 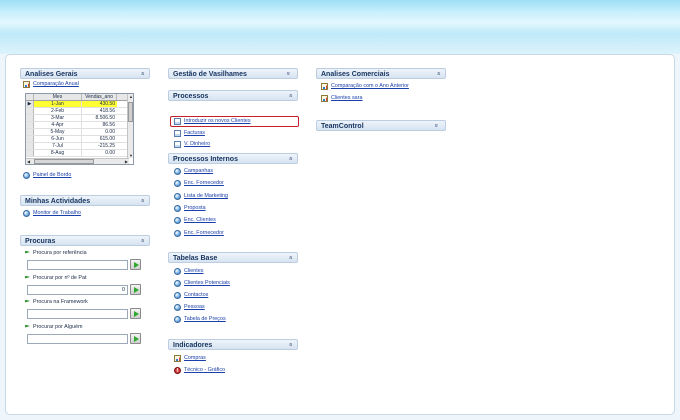 I want to click on table-row: 5-May 0.00, so click(x=77, y=132).